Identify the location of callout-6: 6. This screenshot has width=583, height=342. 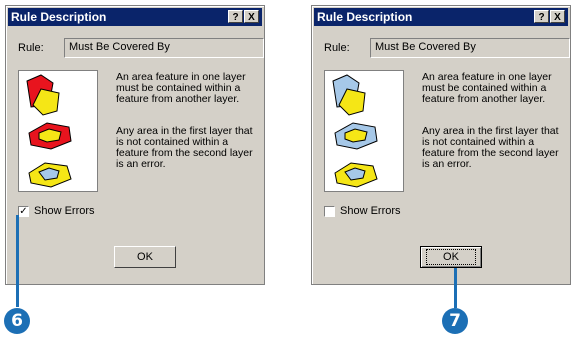
(17, 321).